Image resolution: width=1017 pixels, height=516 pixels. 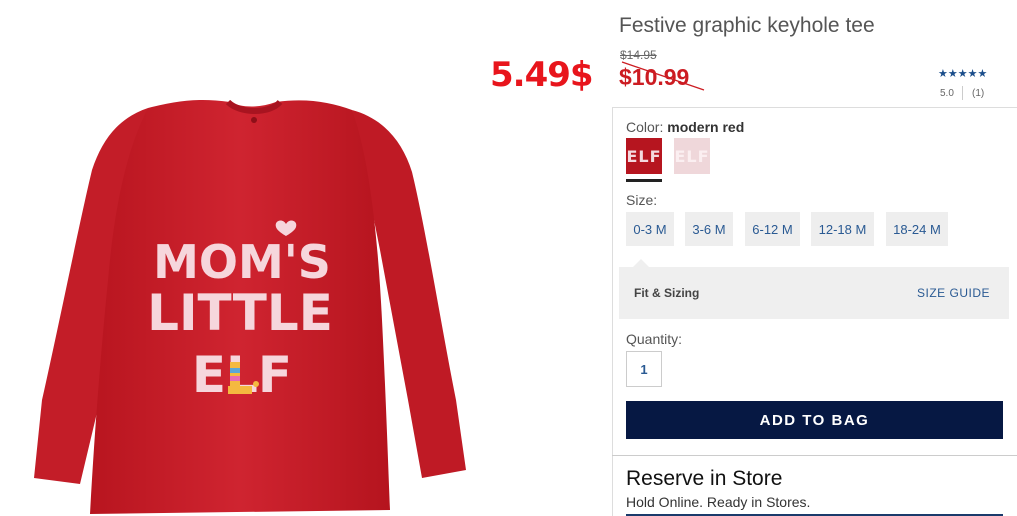 I want to click on reserve-in-store-title: Reserve in Store, so click(x=704, y=479).